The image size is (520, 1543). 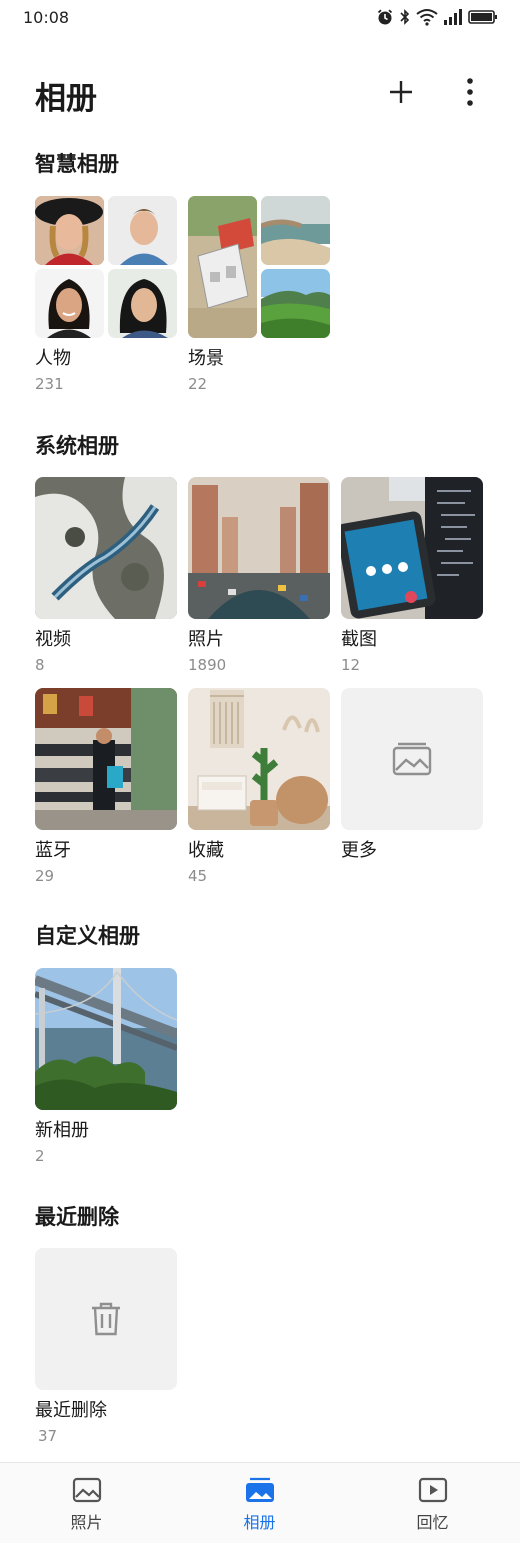 I want to click on status-bar: 10:08, so click(x=260, y=18).